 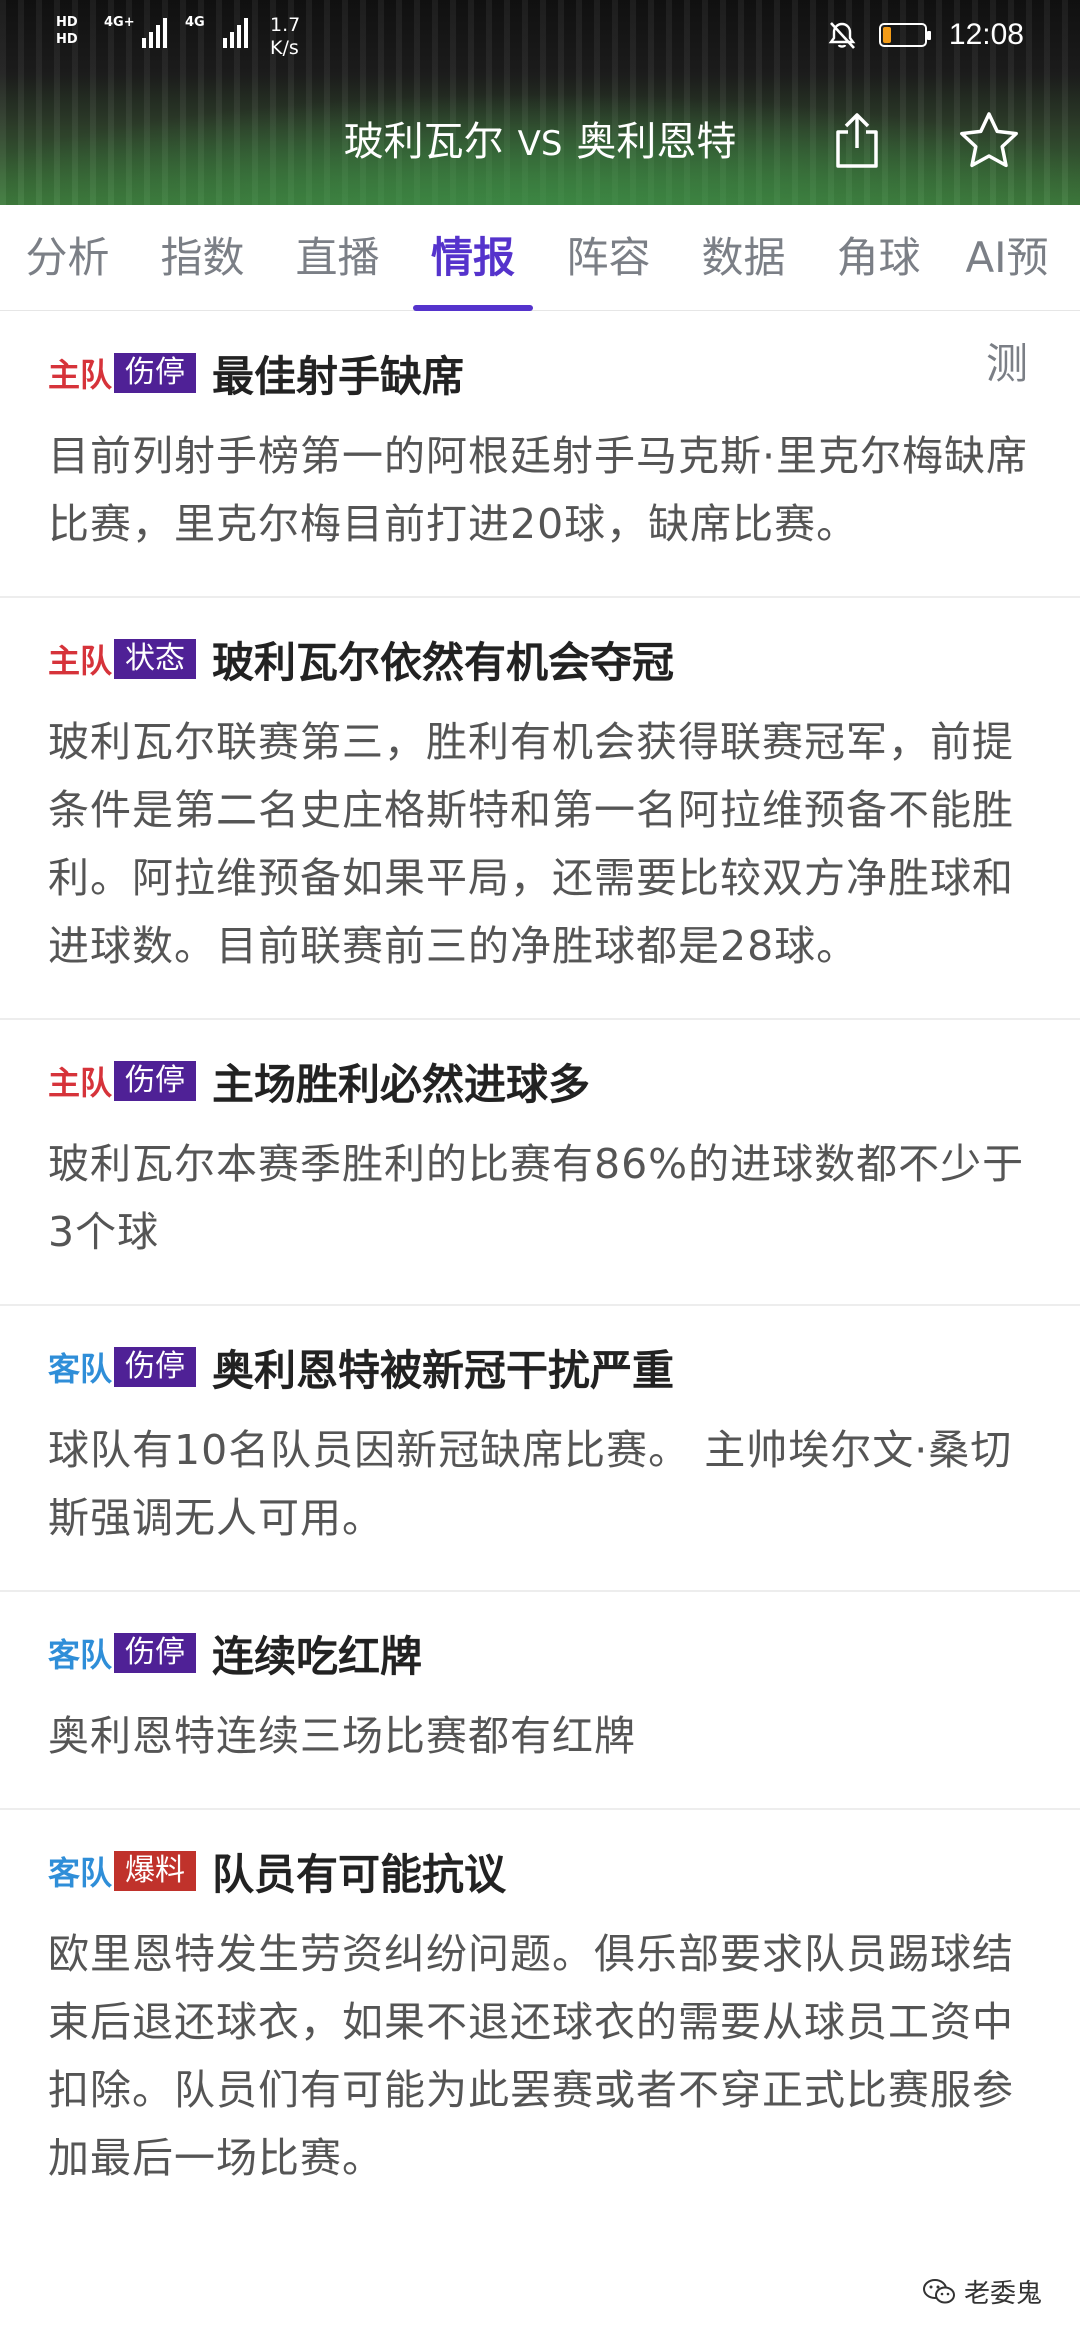 What do you see at coordinates (401, 1084) in the screenshot?
I see `intel-title: 主场胜利必然进球多` at bounding box center [401, 1084].